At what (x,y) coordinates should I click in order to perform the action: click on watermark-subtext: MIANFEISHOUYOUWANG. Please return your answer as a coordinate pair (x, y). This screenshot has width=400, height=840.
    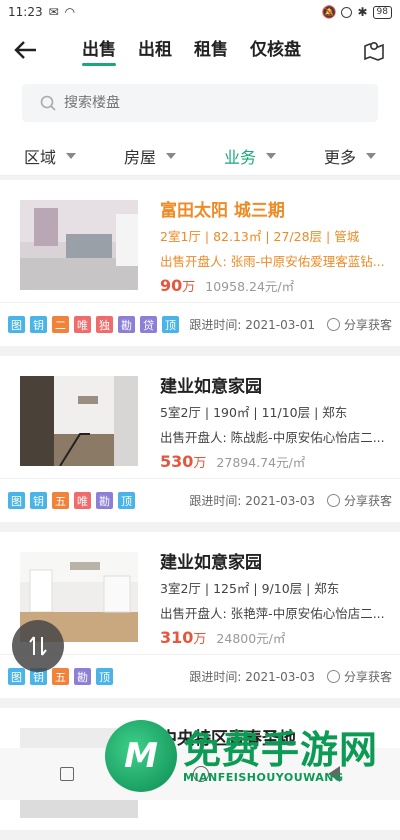
    Looking at the image, I should click on (263, 777).